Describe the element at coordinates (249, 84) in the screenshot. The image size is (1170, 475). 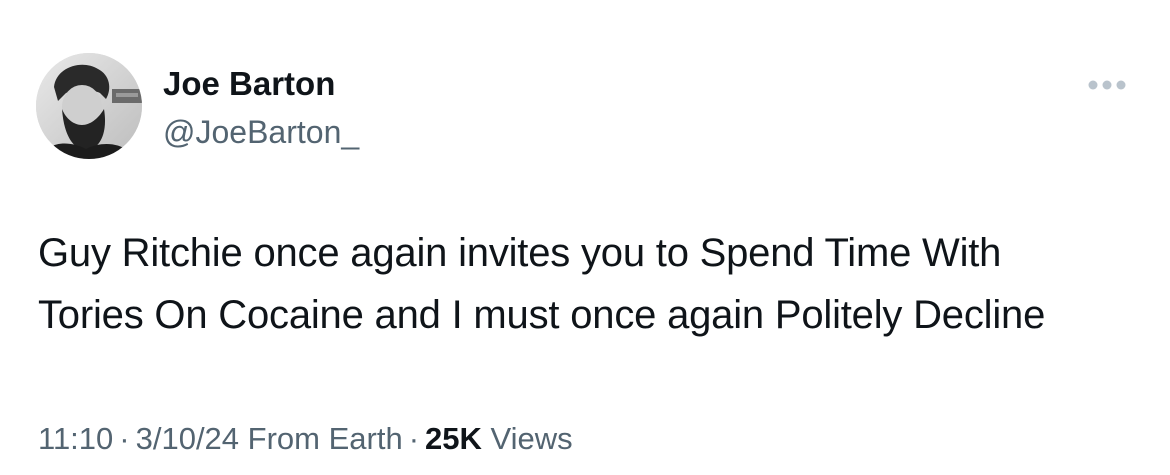
I see `author-display-name: Joe Barton` at that location.